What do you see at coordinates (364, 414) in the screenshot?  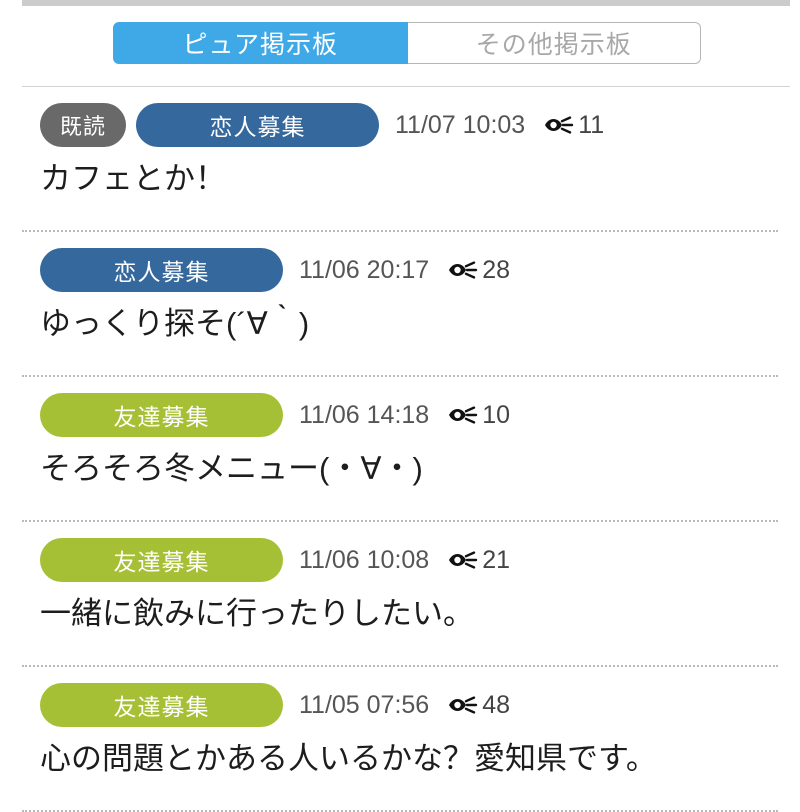 I see `post-timestamp: 11/06 14:18` at bounding box center [364, 414].